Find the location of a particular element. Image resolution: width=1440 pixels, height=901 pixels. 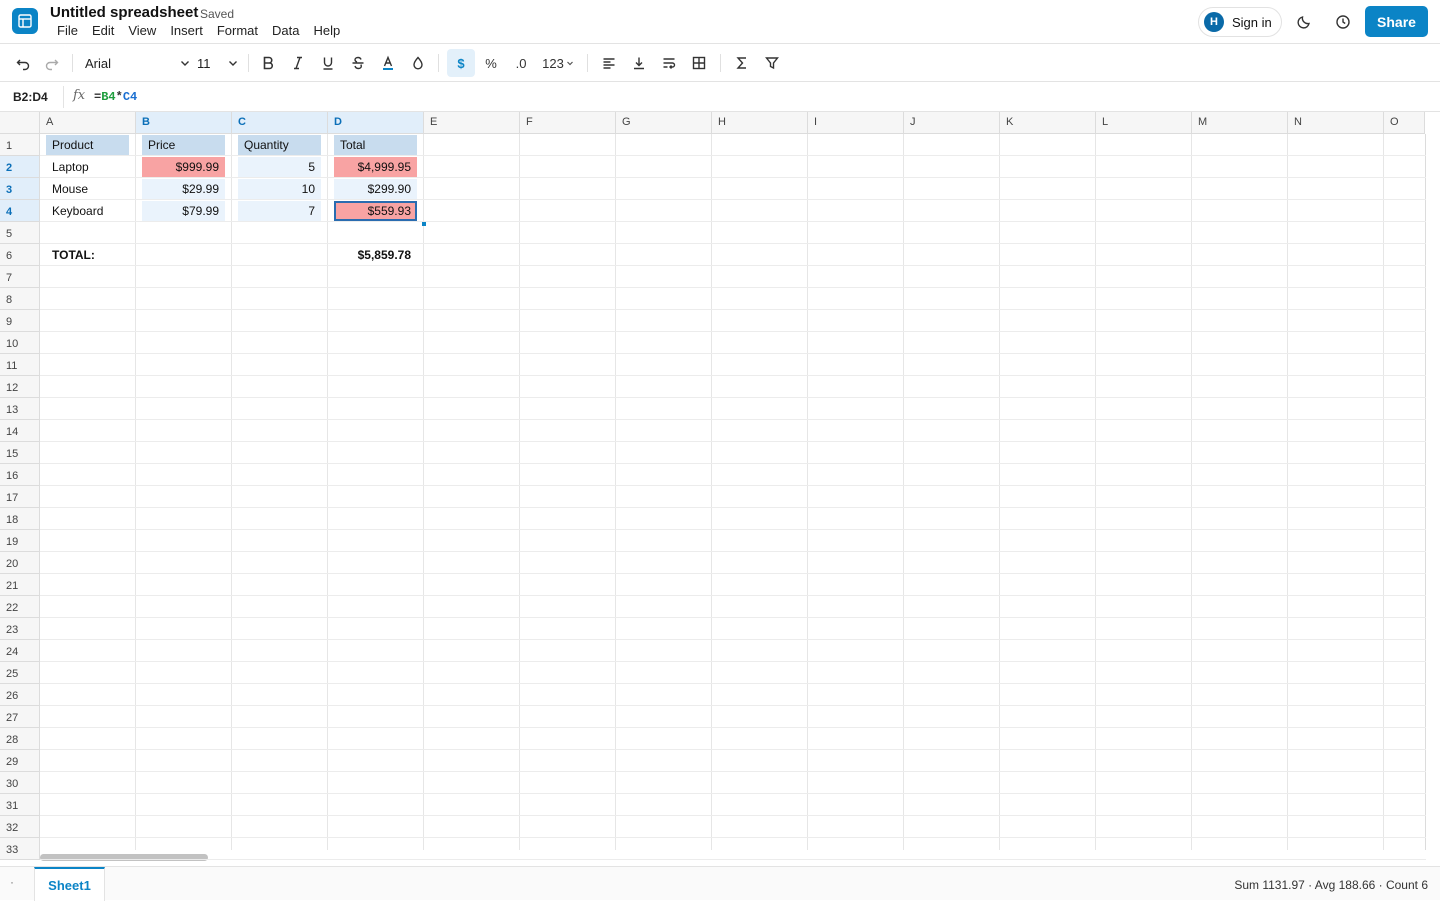

decimal-format-button: .0 is located at coordinates (521, 63).